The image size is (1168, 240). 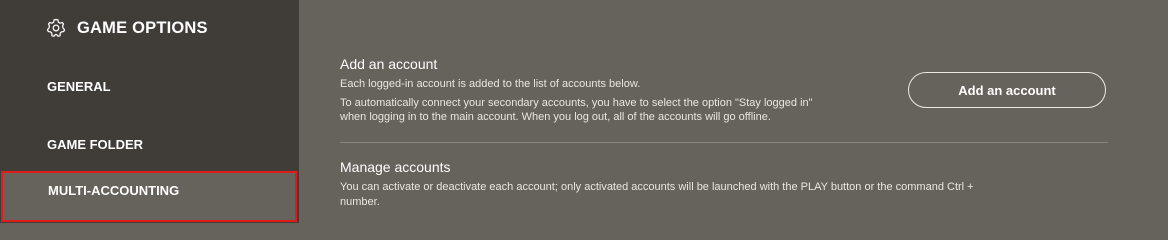 I want to click on add-account-button: Add an account, so click(x=1007, y=90).